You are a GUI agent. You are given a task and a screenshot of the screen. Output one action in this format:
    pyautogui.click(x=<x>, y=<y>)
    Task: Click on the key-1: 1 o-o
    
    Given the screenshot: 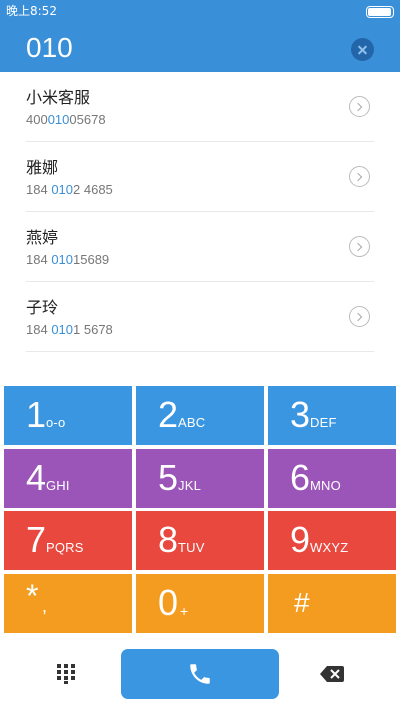 What is the action you would take?
    pyautogui.click(x=68, y=415)
    